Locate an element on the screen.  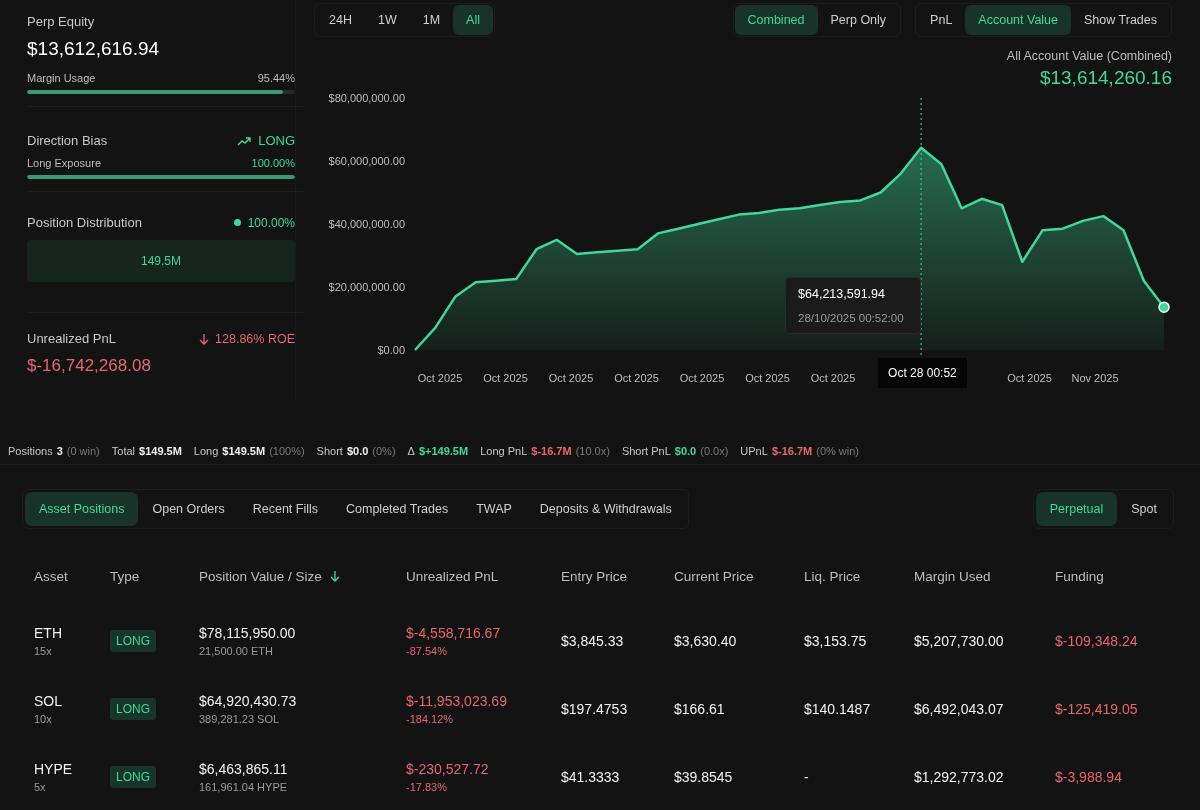
label: Perp Equity is located at coordinates (61, 21).